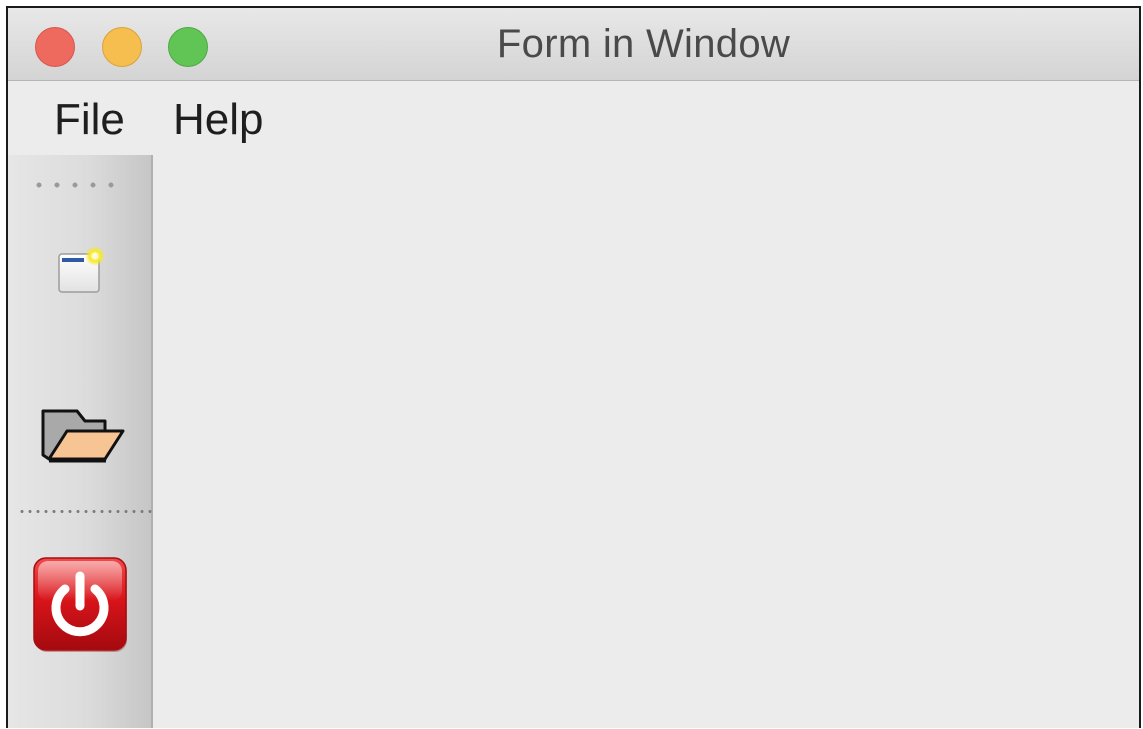 This screenshot has height=729, width=1143. I want to click on window-title: Form in Window, so click(643, 44).